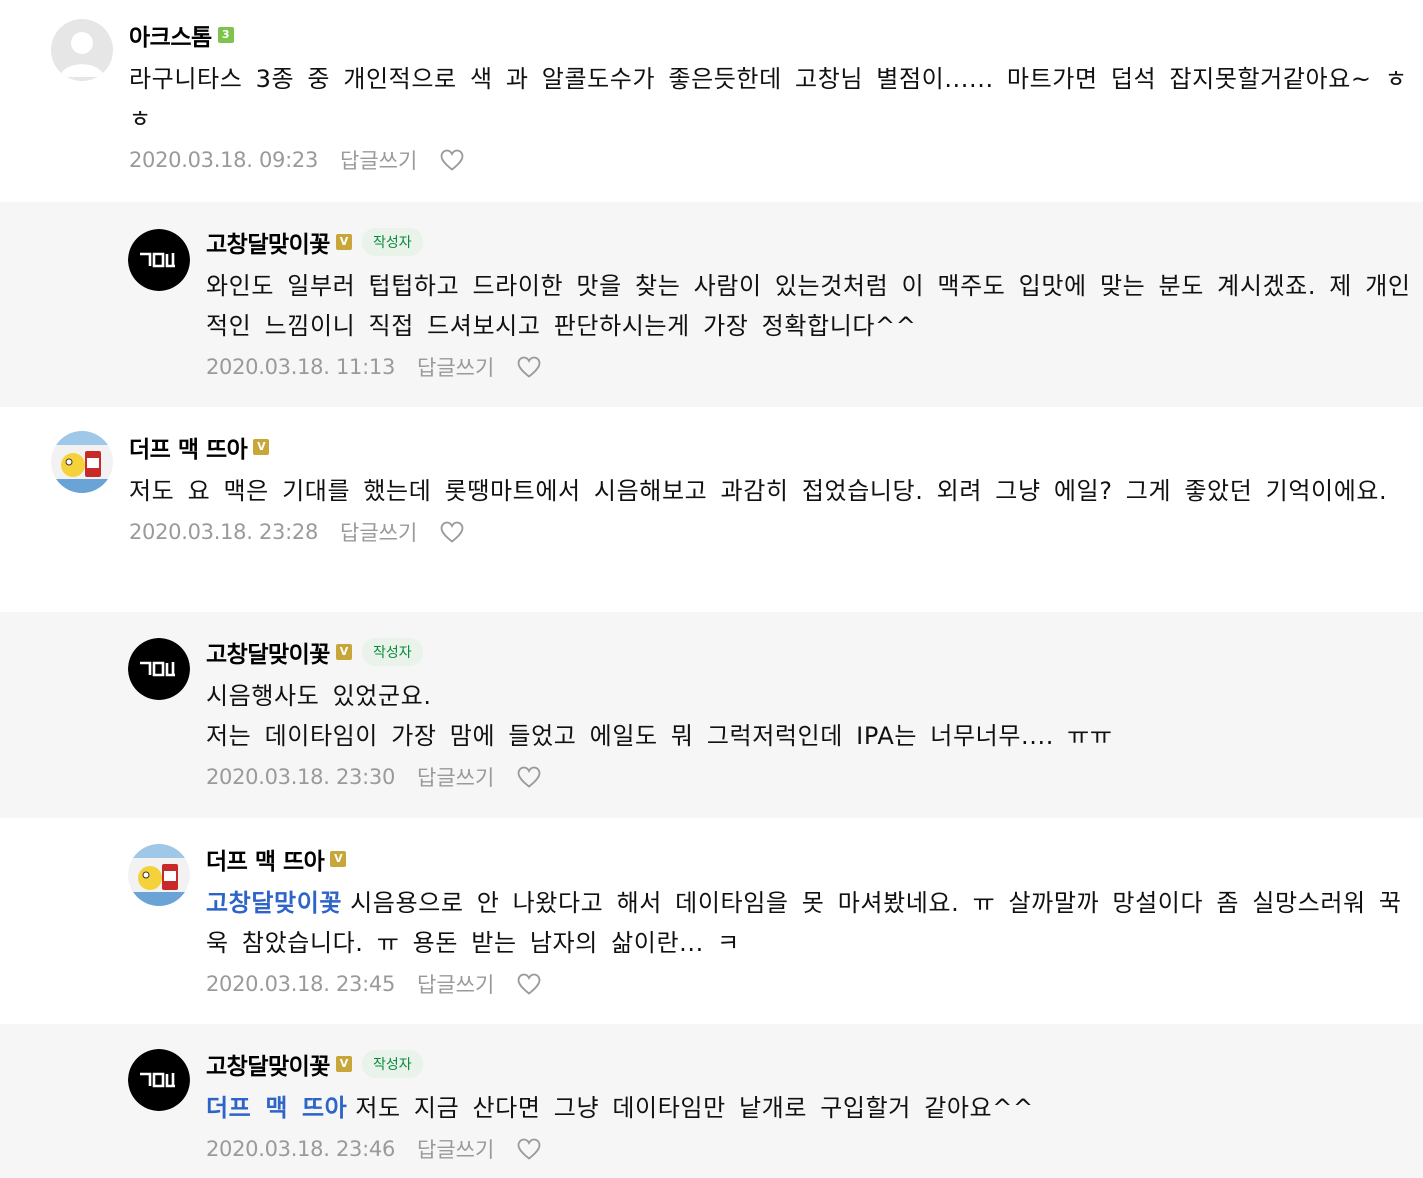  Describe the element at coordinates (274, 903) in the screenshot. I see `mention-link: 고창달맞이꽃` at that location.